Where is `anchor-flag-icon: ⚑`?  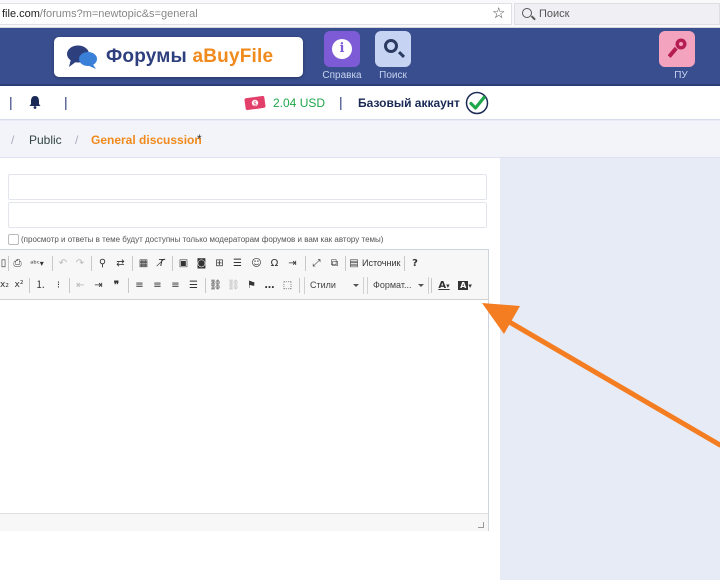
anchor-flag-icon: ⚑ is located at coordinates (251, 285).